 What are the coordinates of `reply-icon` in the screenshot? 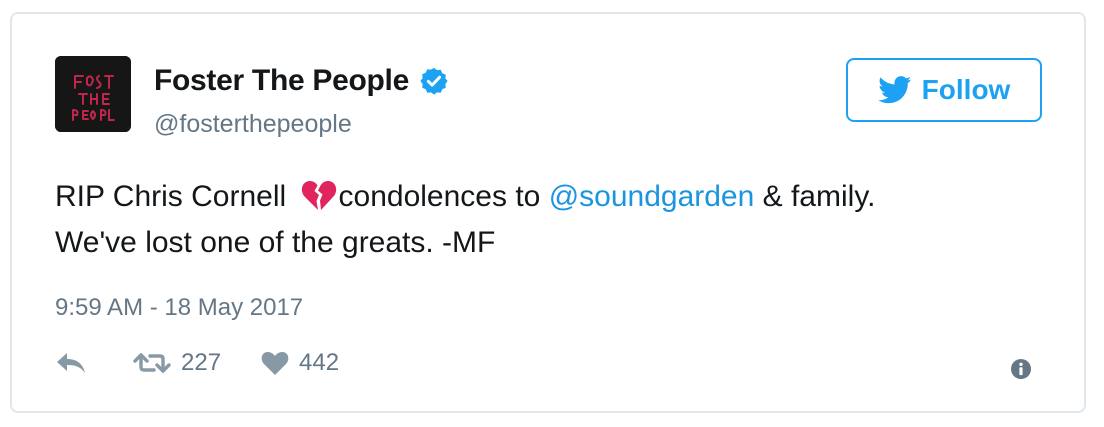 It's located at (71, 363).